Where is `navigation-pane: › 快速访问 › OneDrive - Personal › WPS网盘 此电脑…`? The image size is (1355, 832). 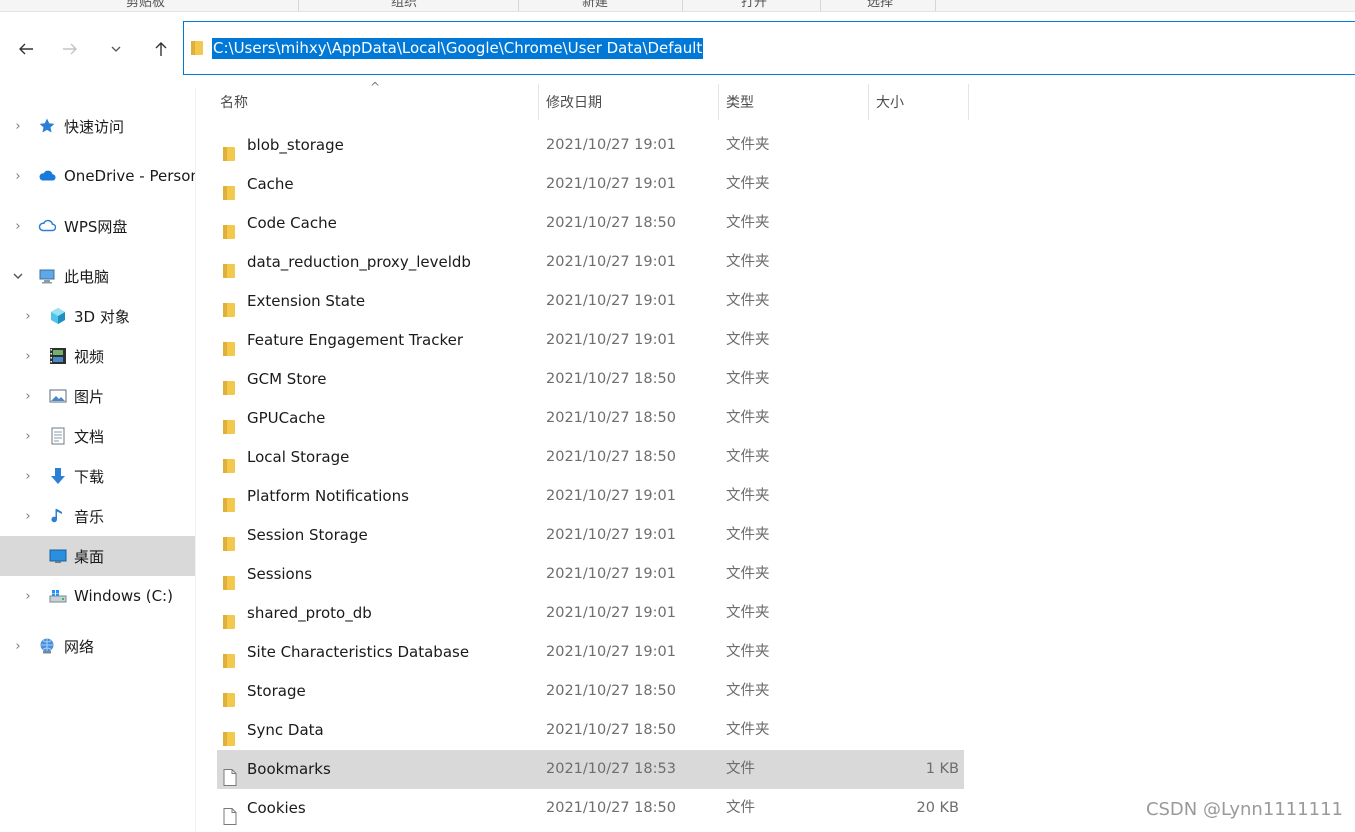 navigation-pane: › 快速访问 › OneDrive - Personal › WPS网盘 此电脑… is located at coordinates (98, 460).